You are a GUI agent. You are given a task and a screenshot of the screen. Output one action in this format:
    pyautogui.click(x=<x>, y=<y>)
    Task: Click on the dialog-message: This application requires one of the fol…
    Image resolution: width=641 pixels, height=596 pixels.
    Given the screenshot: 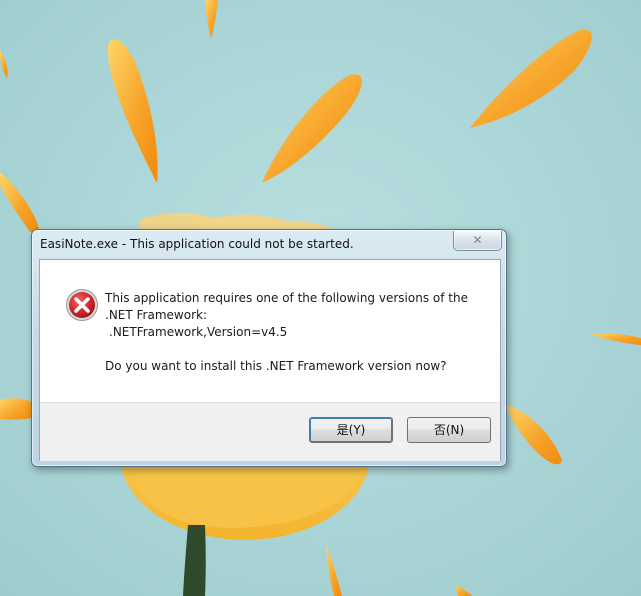 What is the action you would take?
    pyautogui.click(x=297, y=332)
    